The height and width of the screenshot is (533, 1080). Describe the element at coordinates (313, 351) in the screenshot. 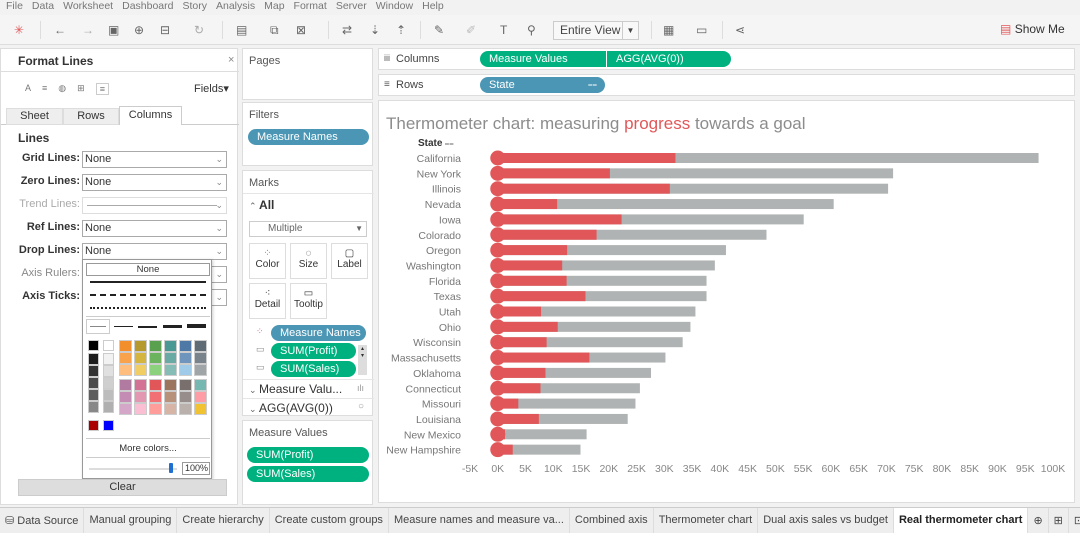

I see `marks-pill-sum-profit: SUM(Profit)` at that location.